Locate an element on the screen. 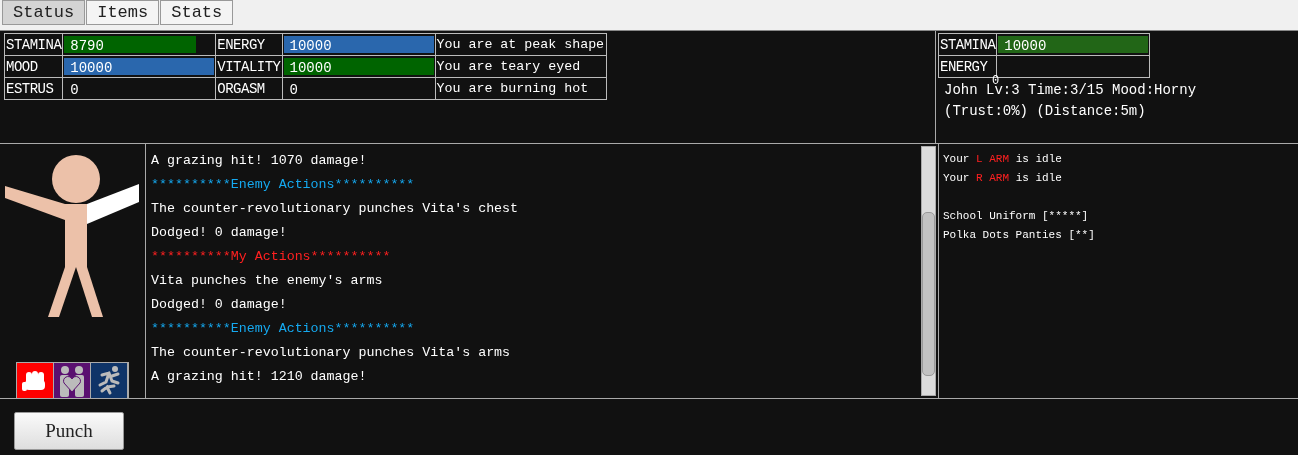 Image resolution: width=1298 pixels, height=455 pixels. stat-label: VITALITY is located at coordinates (249, 66).